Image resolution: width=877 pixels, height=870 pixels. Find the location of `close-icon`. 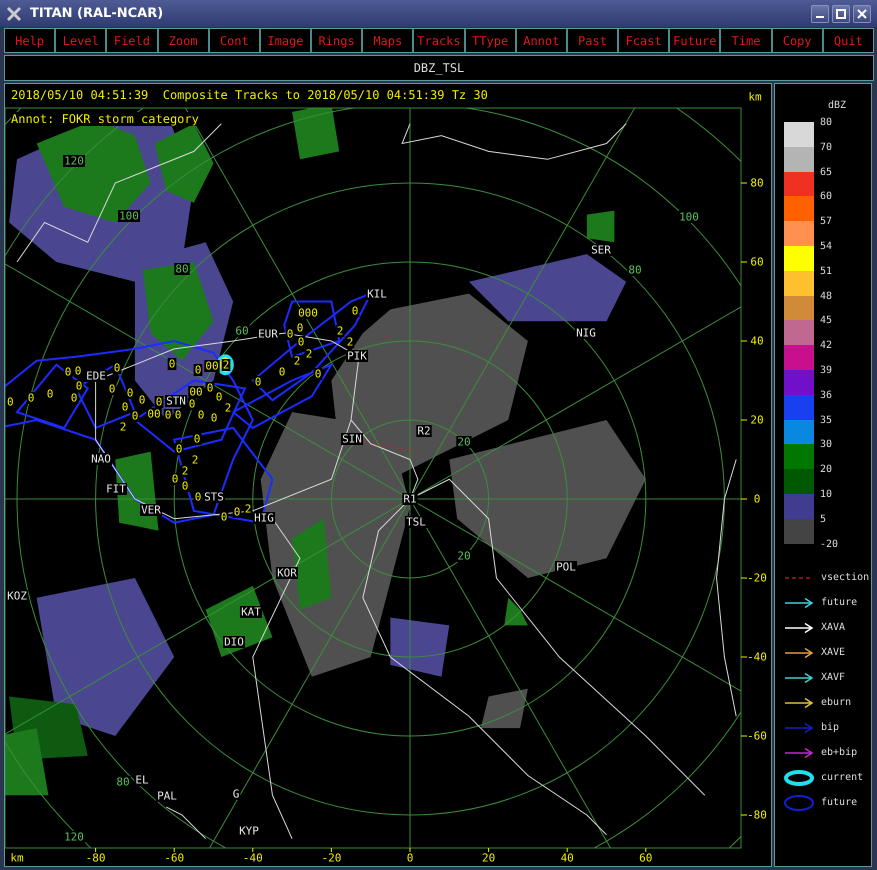

close-icon is located at coordinates (862, 13).